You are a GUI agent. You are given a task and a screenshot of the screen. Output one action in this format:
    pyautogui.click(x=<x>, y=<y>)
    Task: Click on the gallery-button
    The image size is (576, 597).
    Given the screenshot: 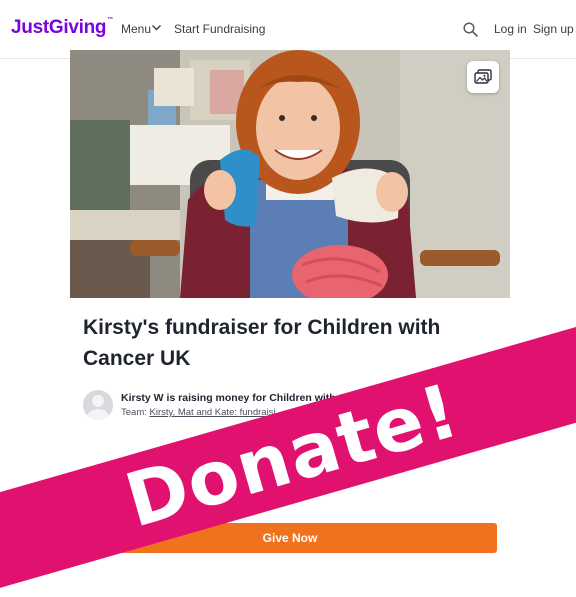 What is the action you would take?
    pyautogui.click(x=483, y=77)
    